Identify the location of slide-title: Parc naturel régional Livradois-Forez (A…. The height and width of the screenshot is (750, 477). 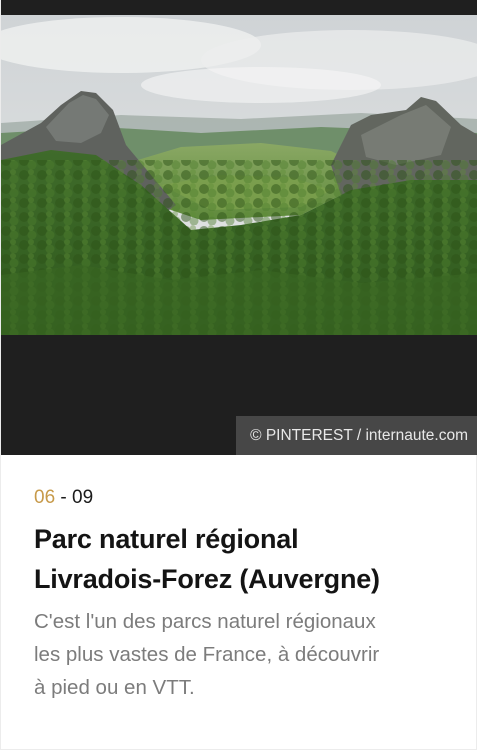
(244, 559).